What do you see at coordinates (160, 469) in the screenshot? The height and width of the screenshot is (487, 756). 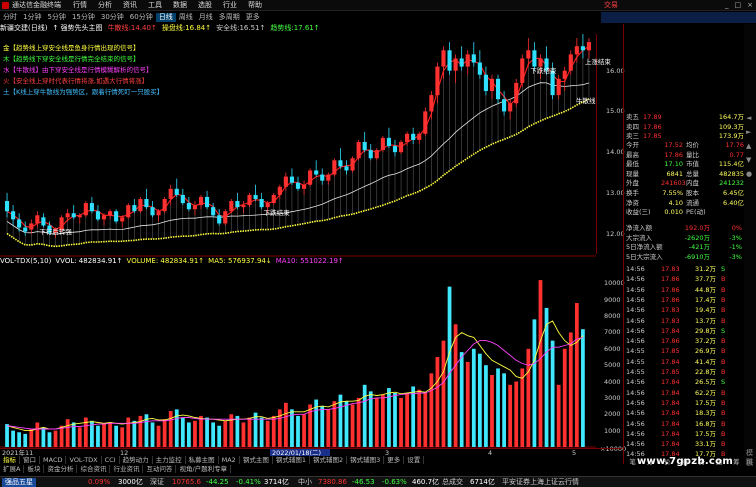 I see `extension-tab: 互动问答` at bounding box center [160, 469].